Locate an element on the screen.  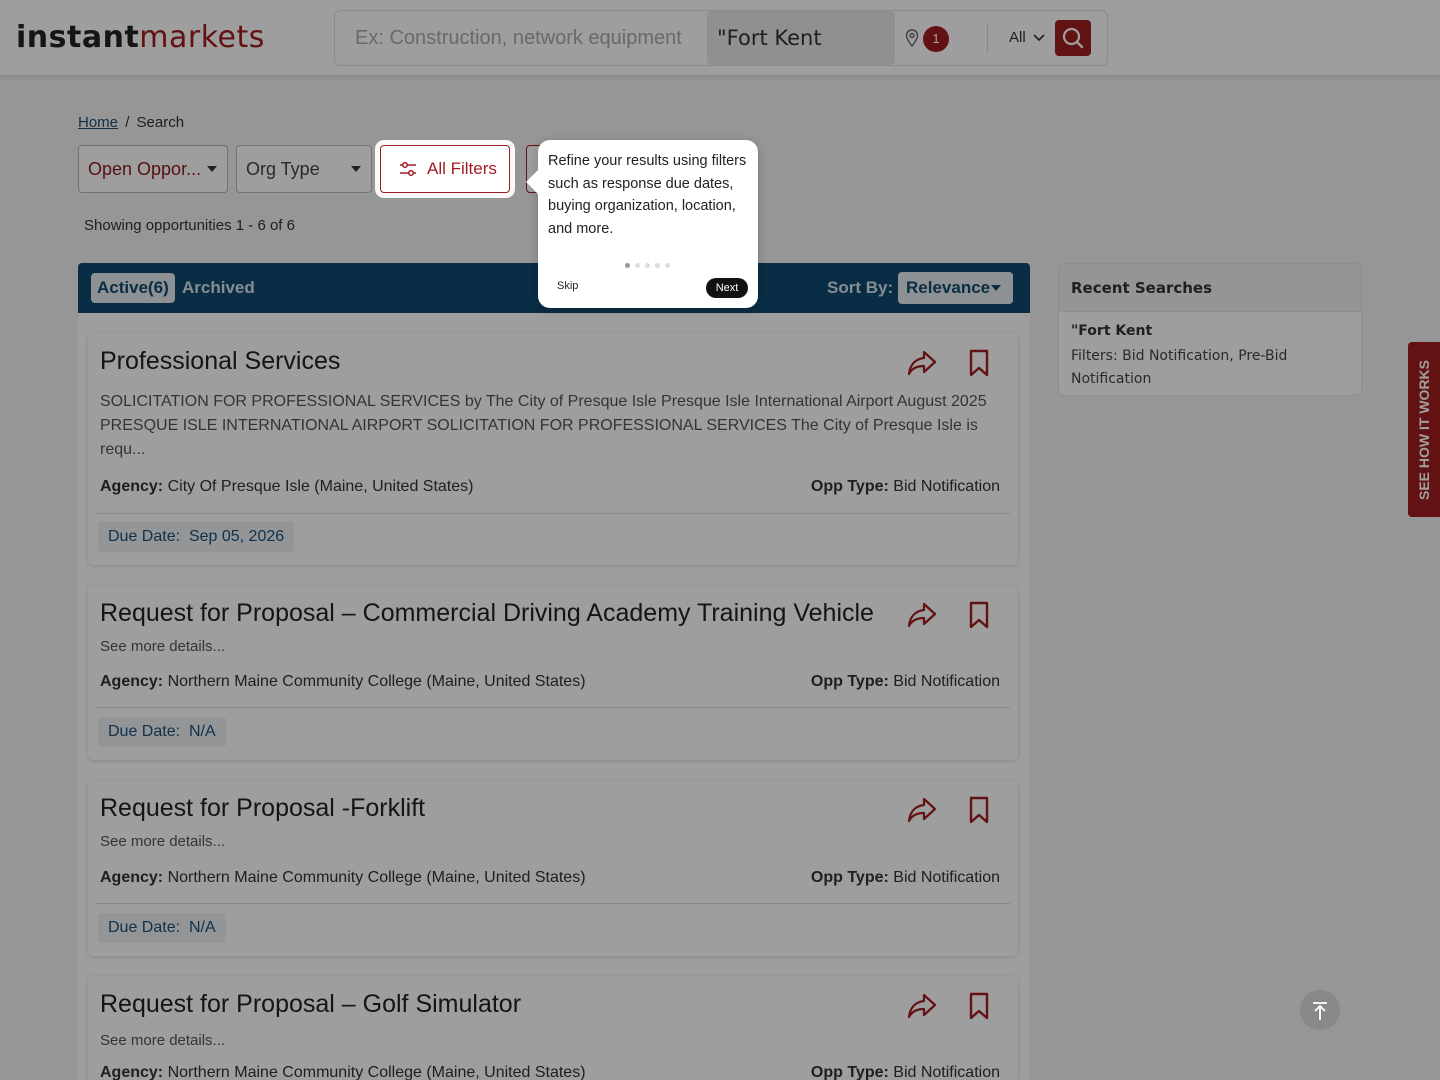
opportunity-title: Request for Proposal – Golf Simulator is located at coordinates (310, 1004).